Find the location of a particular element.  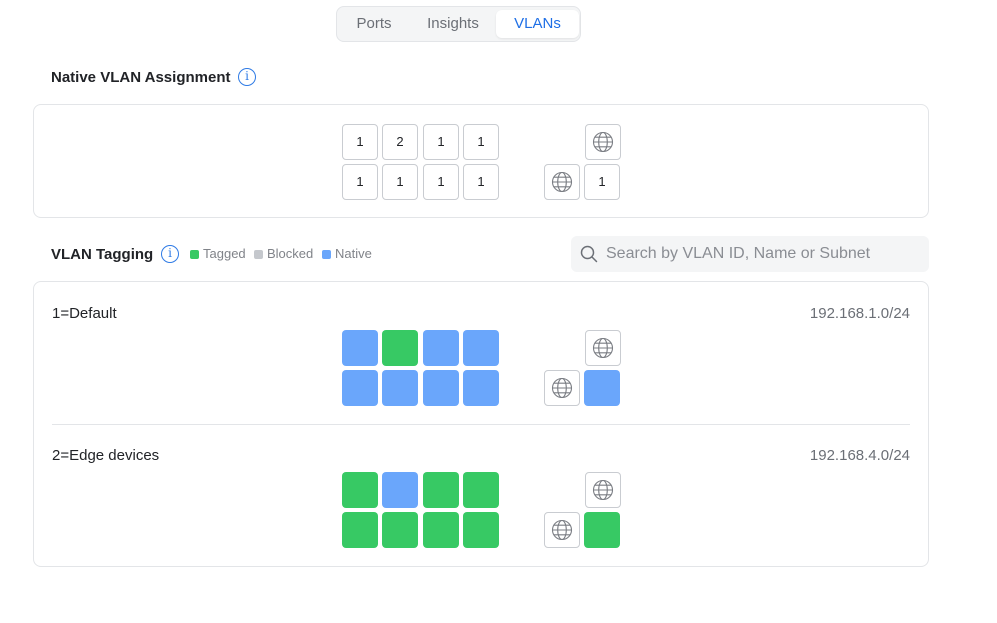

native-vlan-title: Native VLAN Assignment is located at coordinates (141, 77).